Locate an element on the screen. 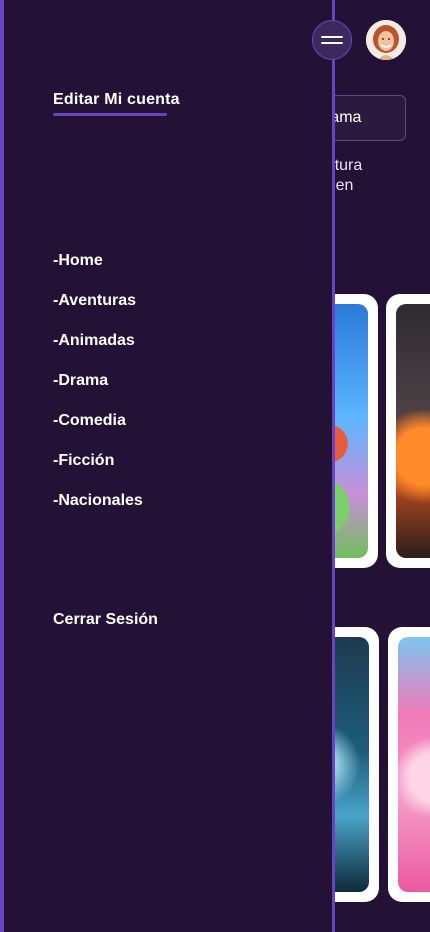  menu-item-nacionales: -Nacionales is located at coordinates (98, 511).